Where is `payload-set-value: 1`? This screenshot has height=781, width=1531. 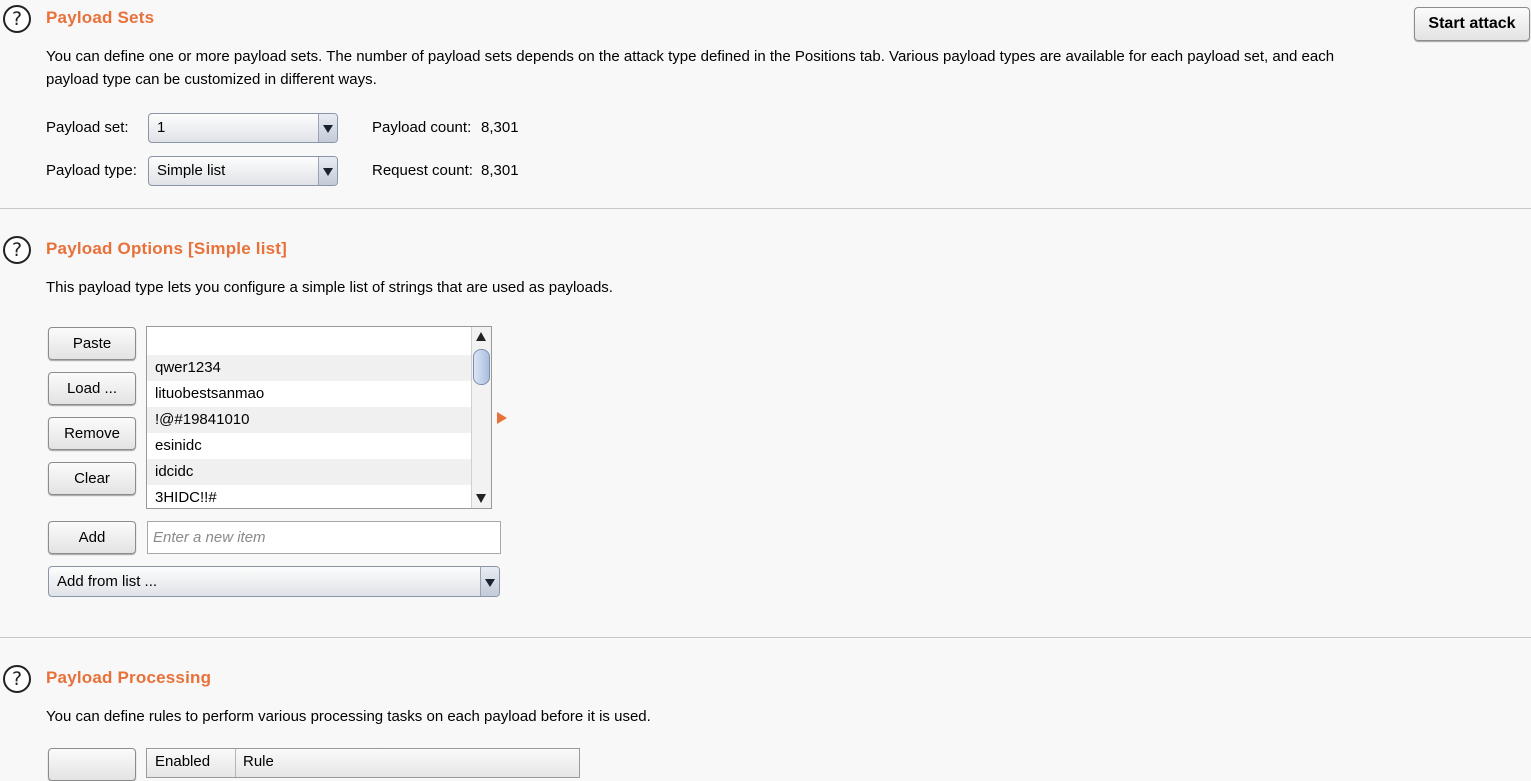 payload-set-value: 1 is located at coordinates (161, 127).